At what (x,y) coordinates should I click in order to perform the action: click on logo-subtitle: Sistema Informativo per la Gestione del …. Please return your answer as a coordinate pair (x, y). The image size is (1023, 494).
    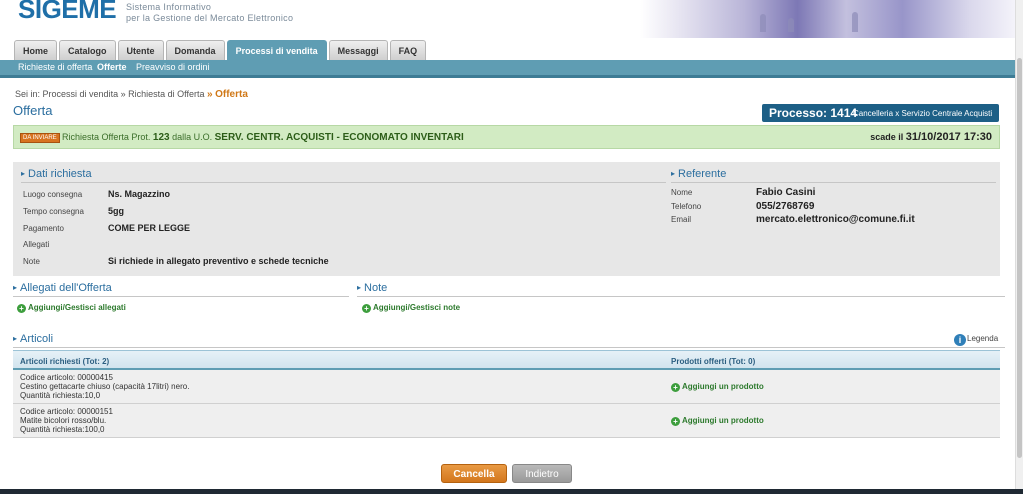
    Looking at the image, I should click on (209, 13).